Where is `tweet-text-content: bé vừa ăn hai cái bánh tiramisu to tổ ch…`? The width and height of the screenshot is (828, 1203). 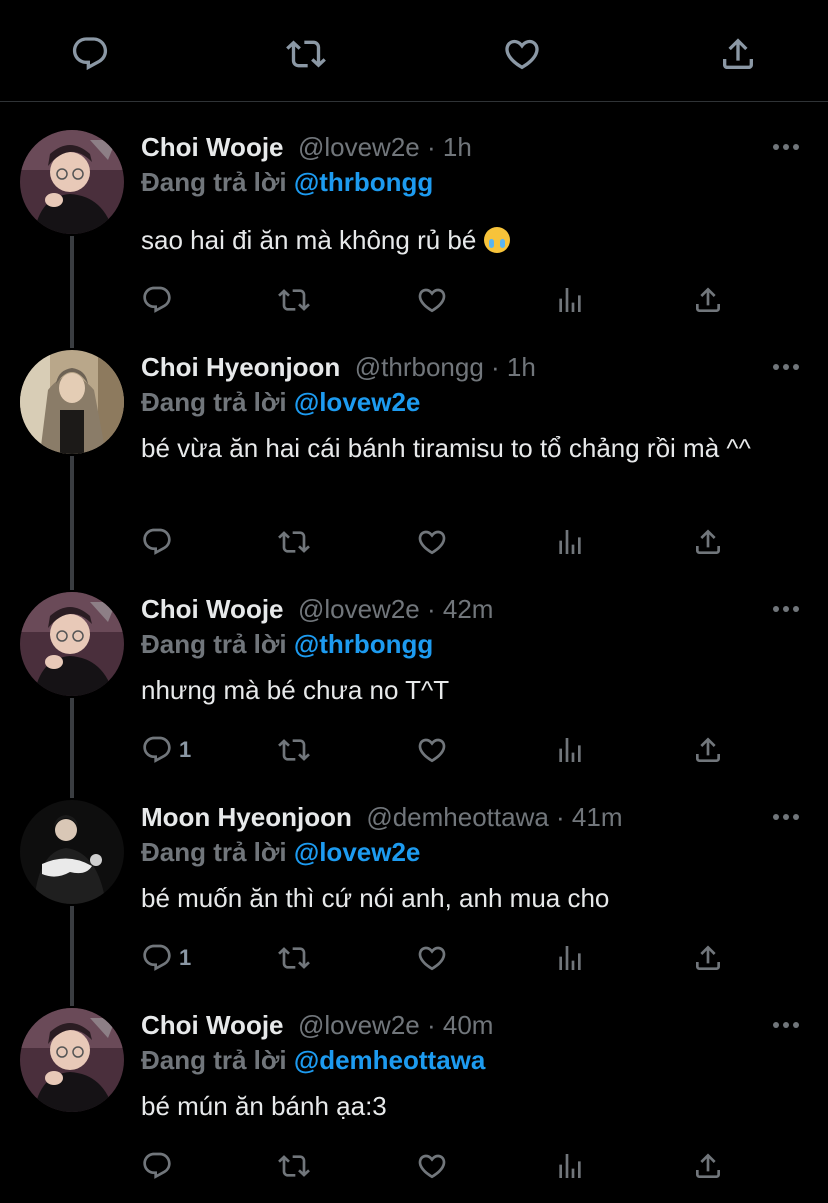
tweet-text-content: bé vừa ăn hai cái bánh tiramisu to tổ ch… is located at coordinates (446, 448).